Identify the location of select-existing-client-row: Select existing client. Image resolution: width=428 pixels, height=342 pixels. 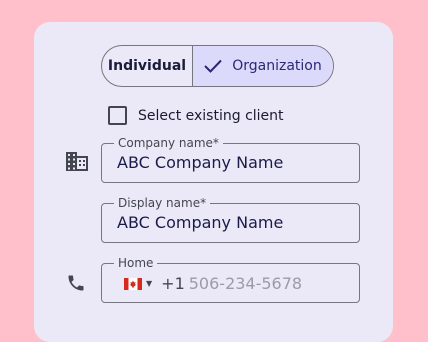
(196, 115).